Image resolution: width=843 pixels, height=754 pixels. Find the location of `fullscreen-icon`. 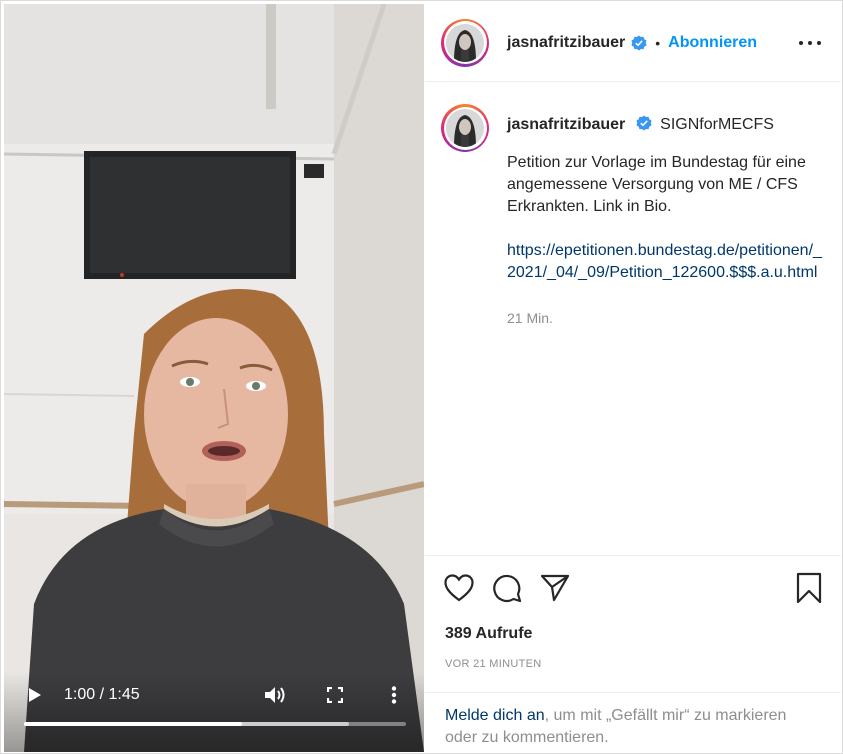

fullscreen-icon is located at coordinates (335, 695).